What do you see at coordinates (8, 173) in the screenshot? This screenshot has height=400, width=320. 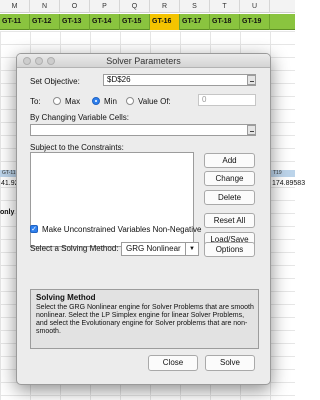 I see `left-header-cell: GT-11` at bounding box center [8, 173].